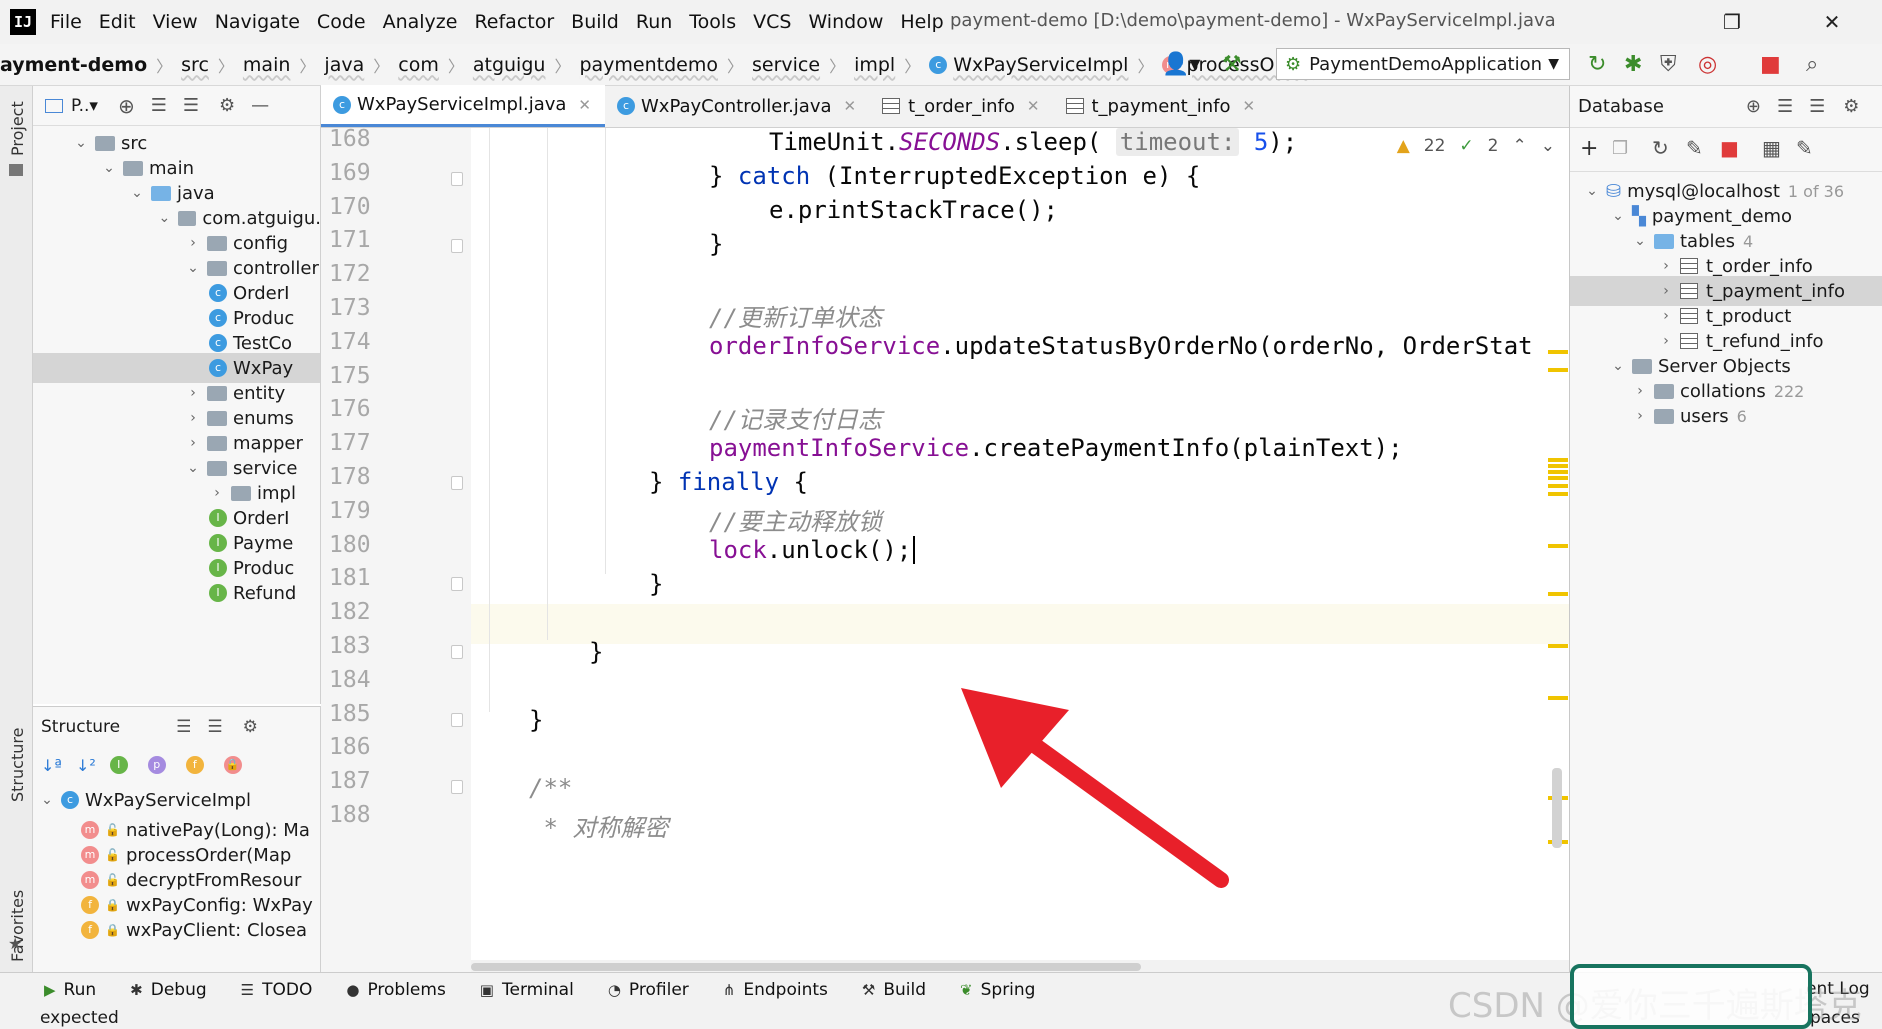  What do you see at coordinates (86, 765) in the screenshot?
I see `sort-visibility-icon: ↓²` at bounding box center [86, 765].